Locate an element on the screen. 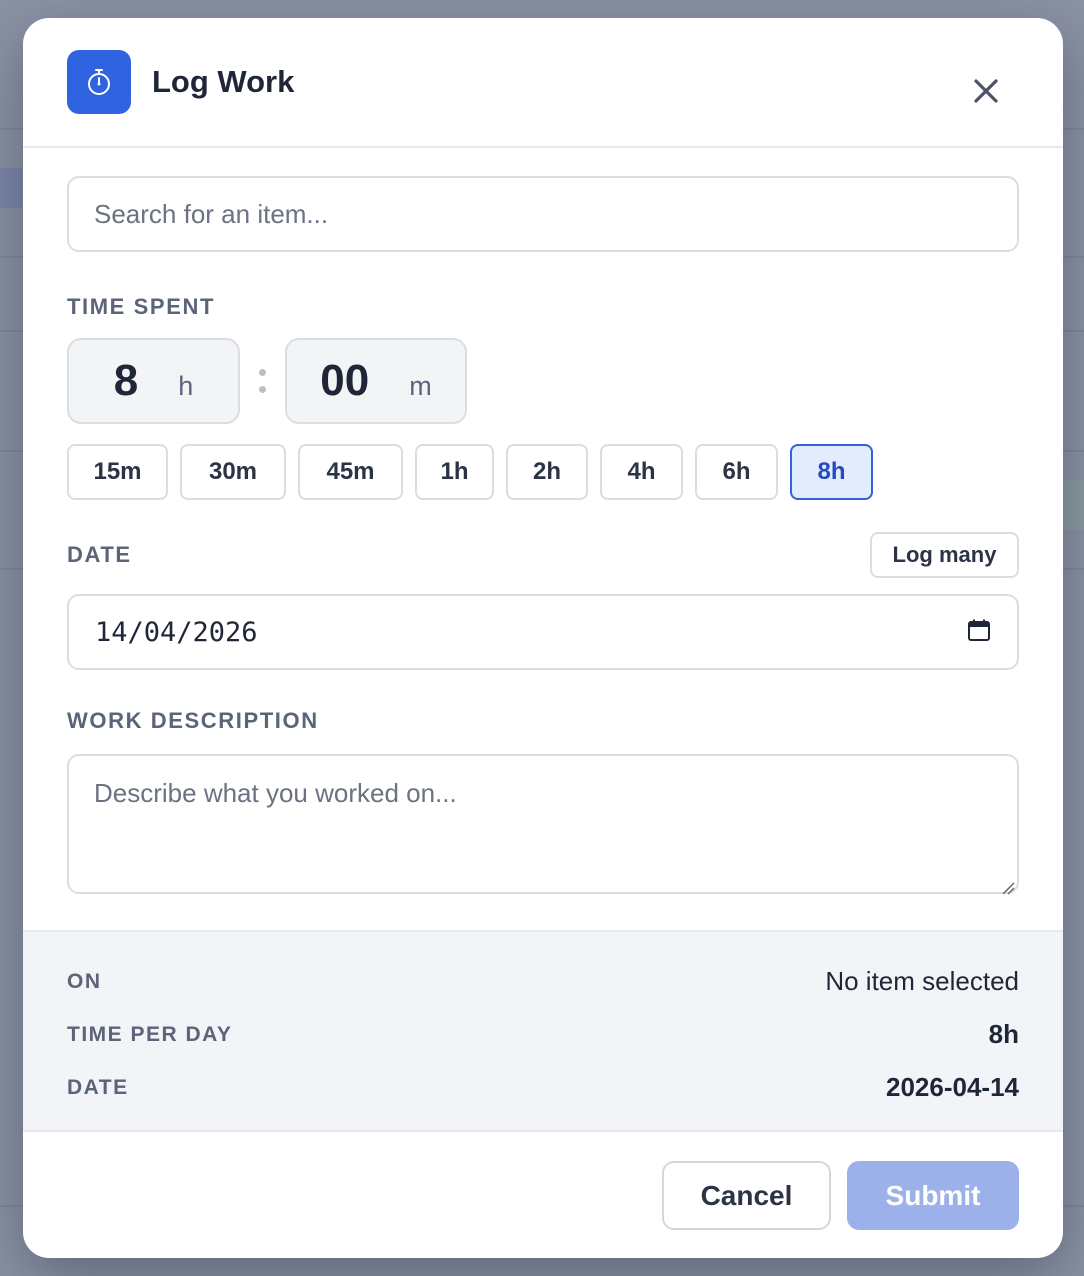 Image resolution: width=1084 pixels, height=1276 pixels. stopwatch-icon is located at coordinates (99, 82).